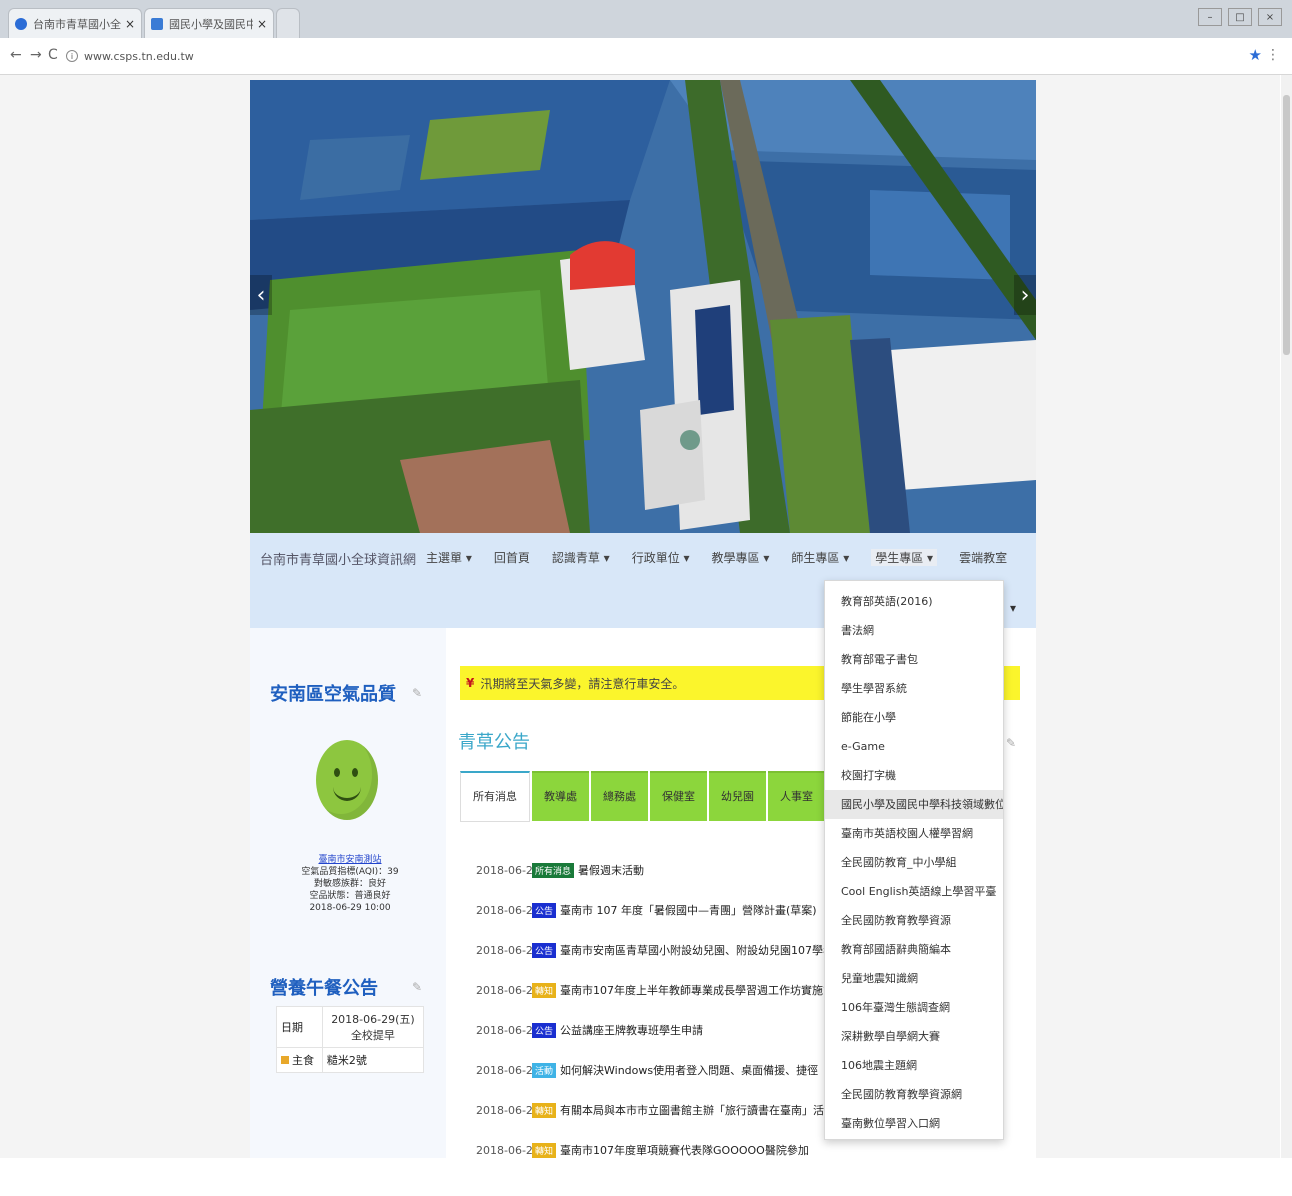 This screenshot has width=1292, height=1196. I want to click on station-link: 臺南市安南測站, so click(350, 860).